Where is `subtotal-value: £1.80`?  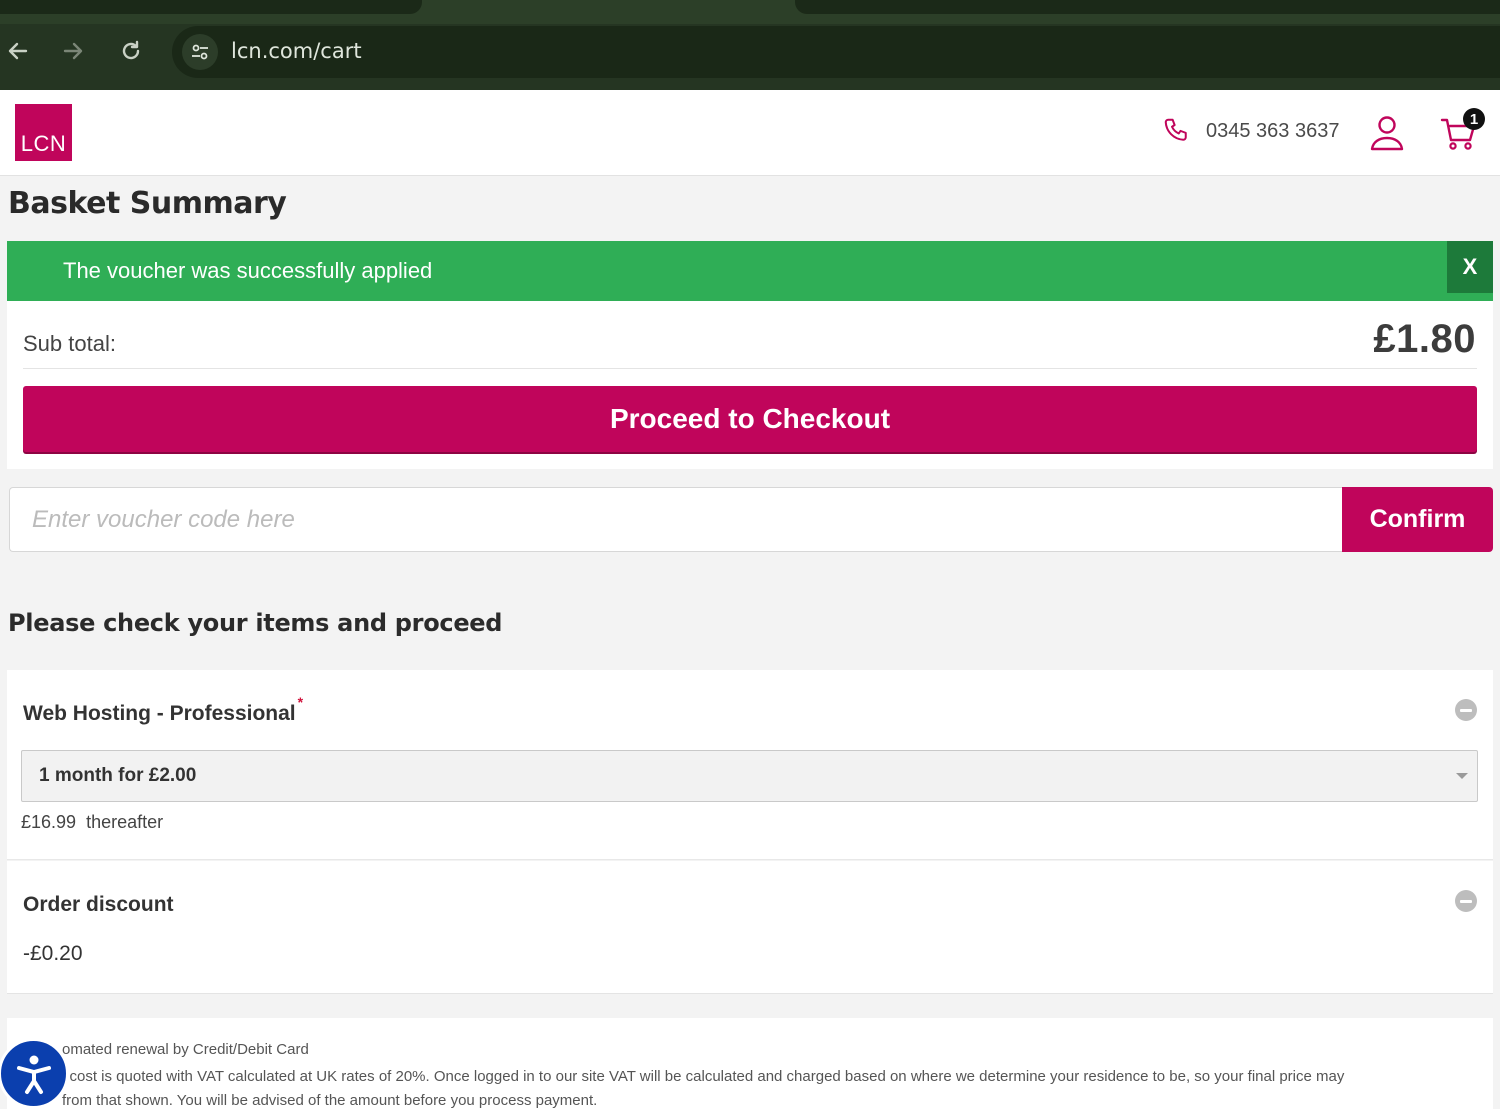
subtotal-value: £1.80 is located at coordinates (1424, 339).